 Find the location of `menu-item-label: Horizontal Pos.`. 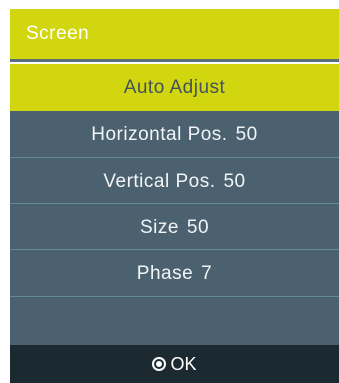

menu-item-label: Horizontal Pos. is located at coordinates (159, 134).